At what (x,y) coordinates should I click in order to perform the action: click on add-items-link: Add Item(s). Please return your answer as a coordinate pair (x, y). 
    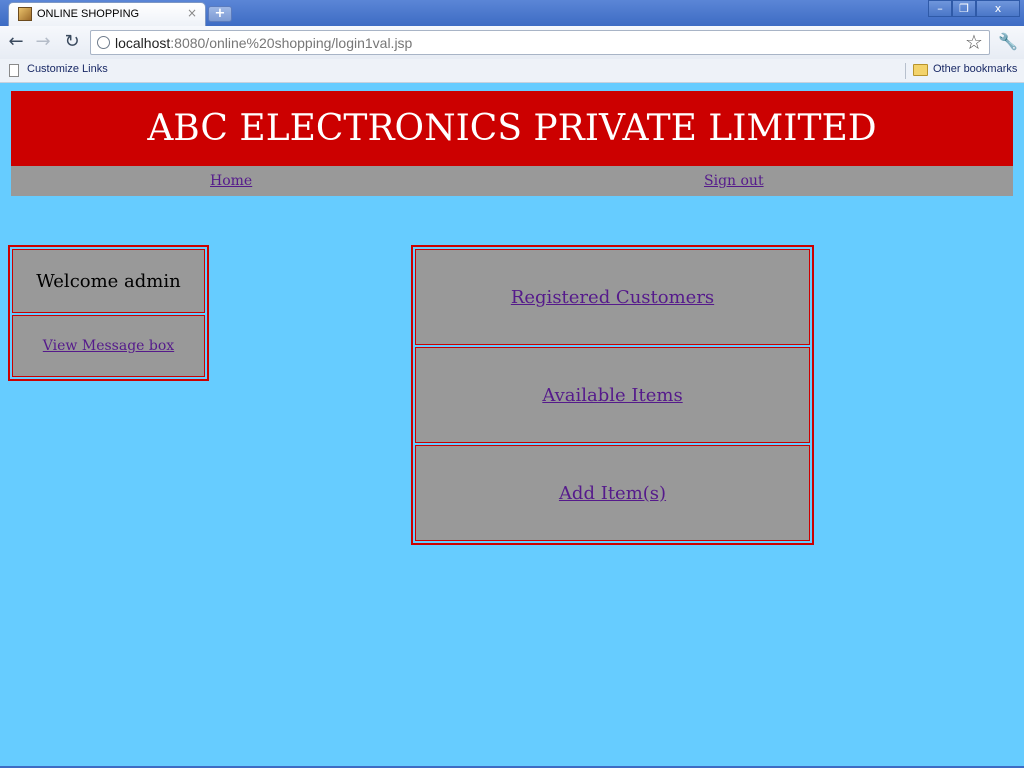
    Looking at the image, I should click on (612, 493).